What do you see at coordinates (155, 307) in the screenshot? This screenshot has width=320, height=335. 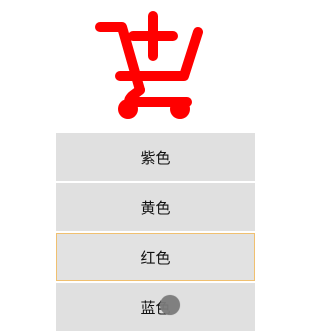 I see `option-blue: 蓝色` at bounding box center [155, 307].